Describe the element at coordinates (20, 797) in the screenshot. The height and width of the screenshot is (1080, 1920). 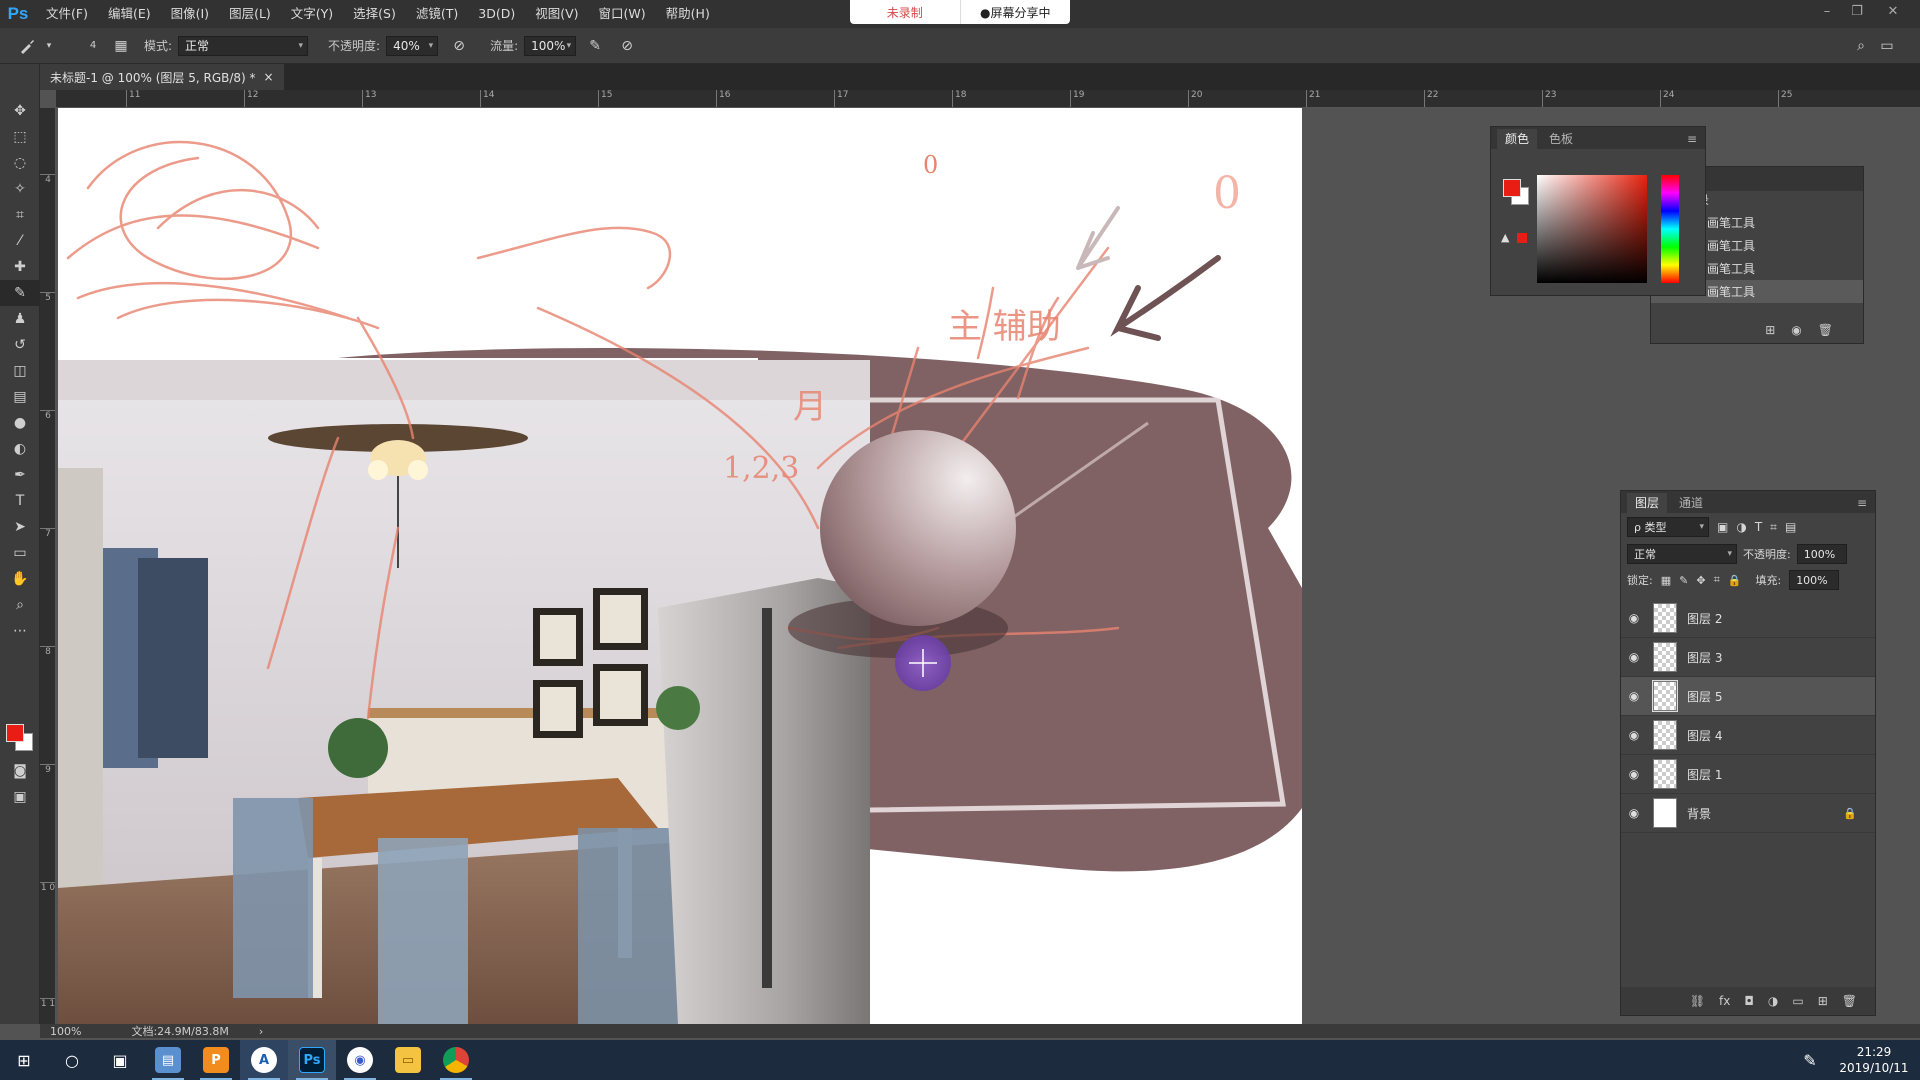
I see `screen-mode-icon: ▣` at that location.